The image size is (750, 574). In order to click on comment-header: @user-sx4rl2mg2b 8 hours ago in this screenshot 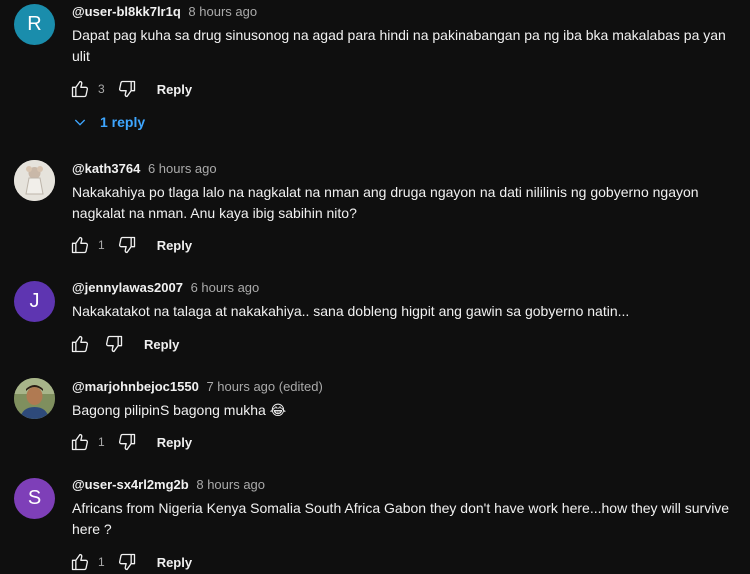, I will do `click(168, 484)`.